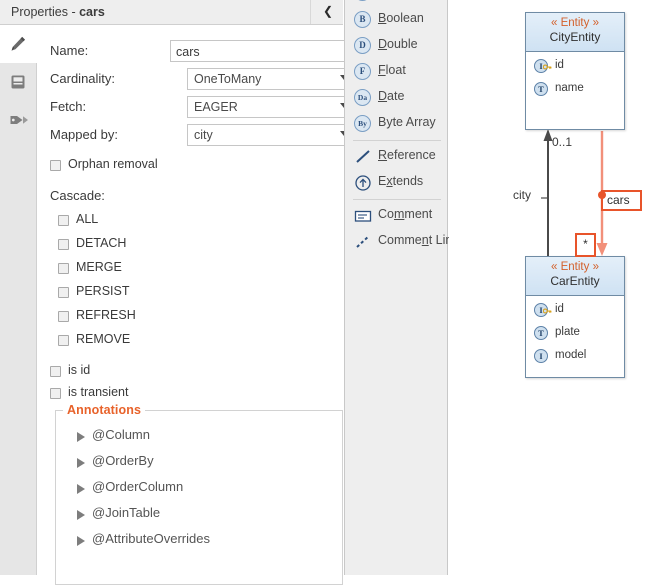 Image resolution: width=653 pixels, height=585 pixels. Describe the element at coordinates (396, 124) in the screenshot. I see `palette-item-byte-array: By Byte Array` at that location.